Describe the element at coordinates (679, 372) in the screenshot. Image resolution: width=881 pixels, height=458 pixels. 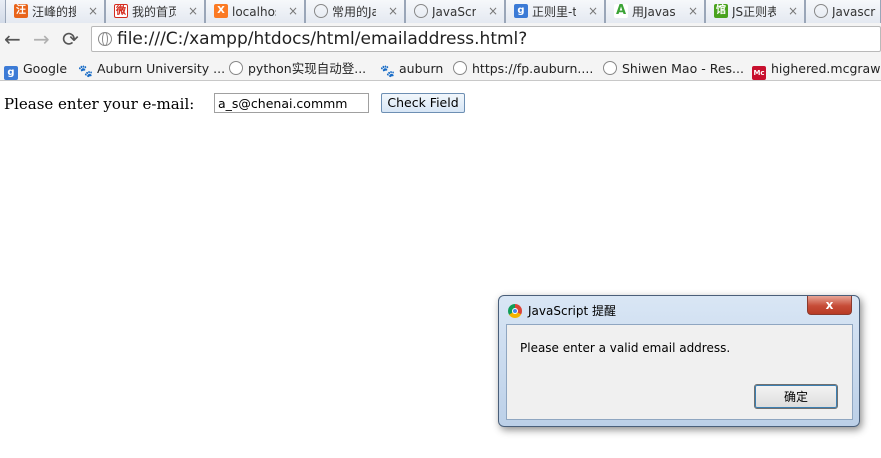
I see `dialog-body: Please enter a valid email address. 确定` at that location.